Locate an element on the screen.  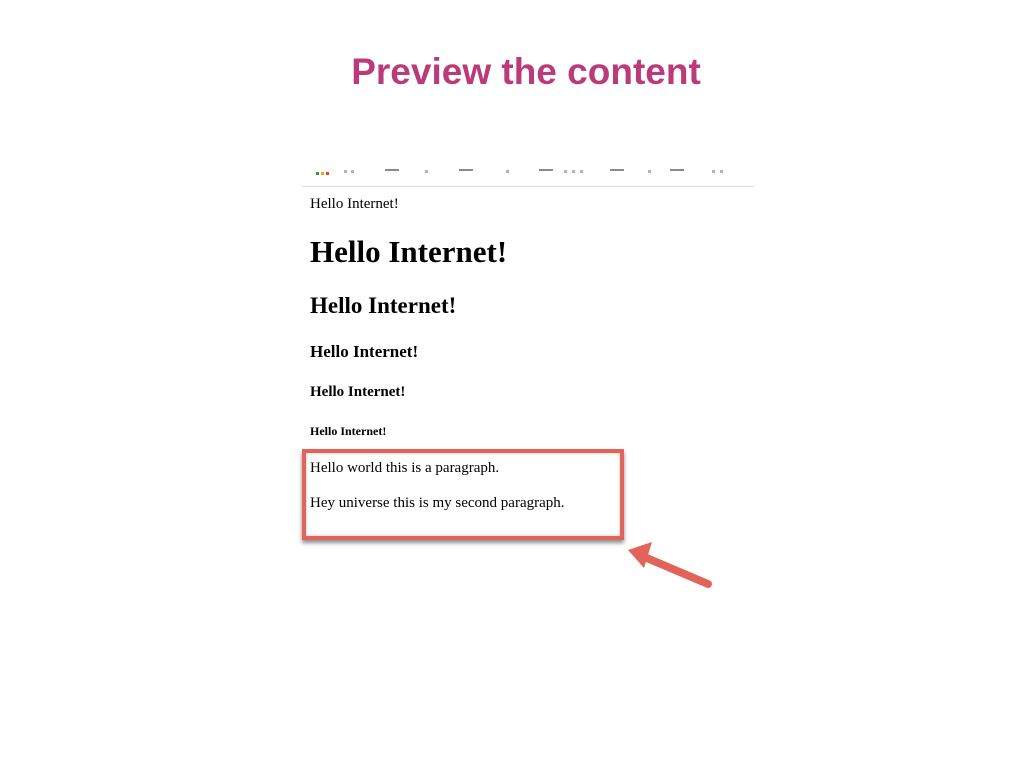
heading-h5: Hello Internet! is located at coordinates (348, 431).